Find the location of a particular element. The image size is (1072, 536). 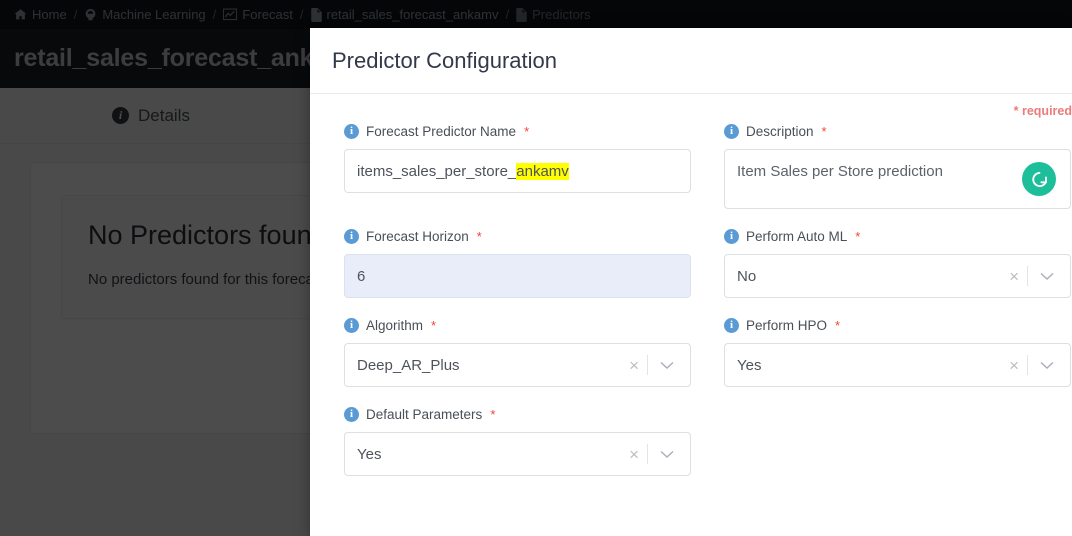

required-note: * required is located at coordinates (1042, 111).